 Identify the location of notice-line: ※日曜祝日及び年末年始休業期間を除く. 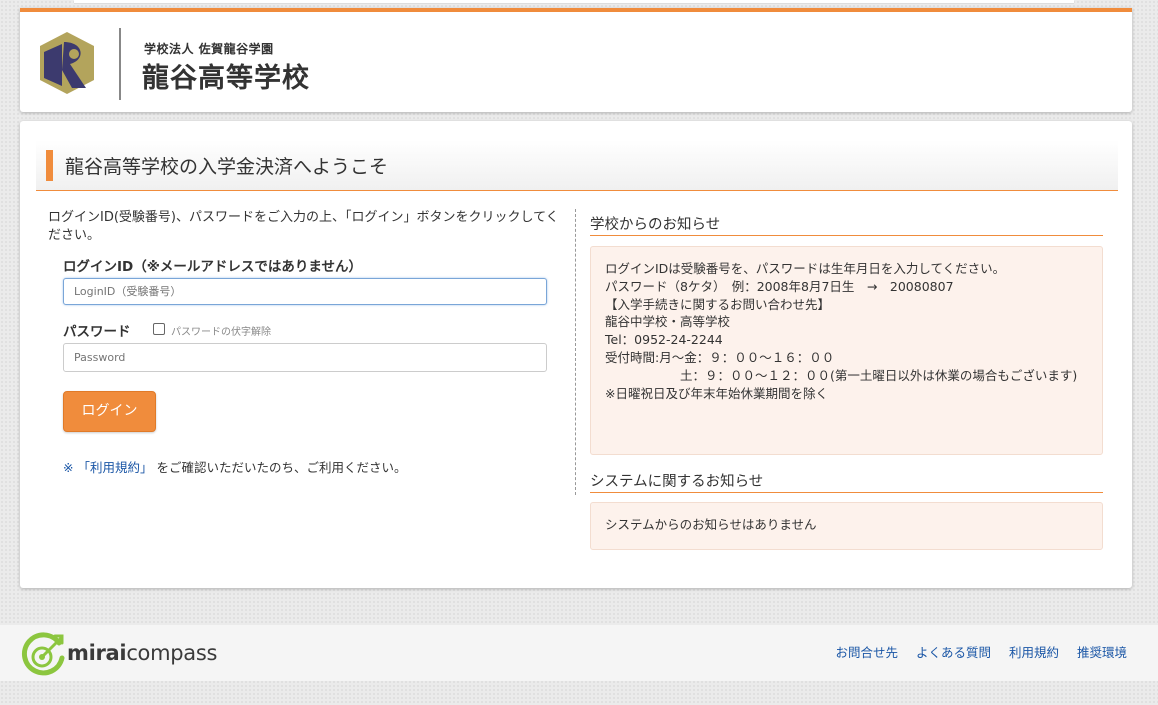
(716, 393).